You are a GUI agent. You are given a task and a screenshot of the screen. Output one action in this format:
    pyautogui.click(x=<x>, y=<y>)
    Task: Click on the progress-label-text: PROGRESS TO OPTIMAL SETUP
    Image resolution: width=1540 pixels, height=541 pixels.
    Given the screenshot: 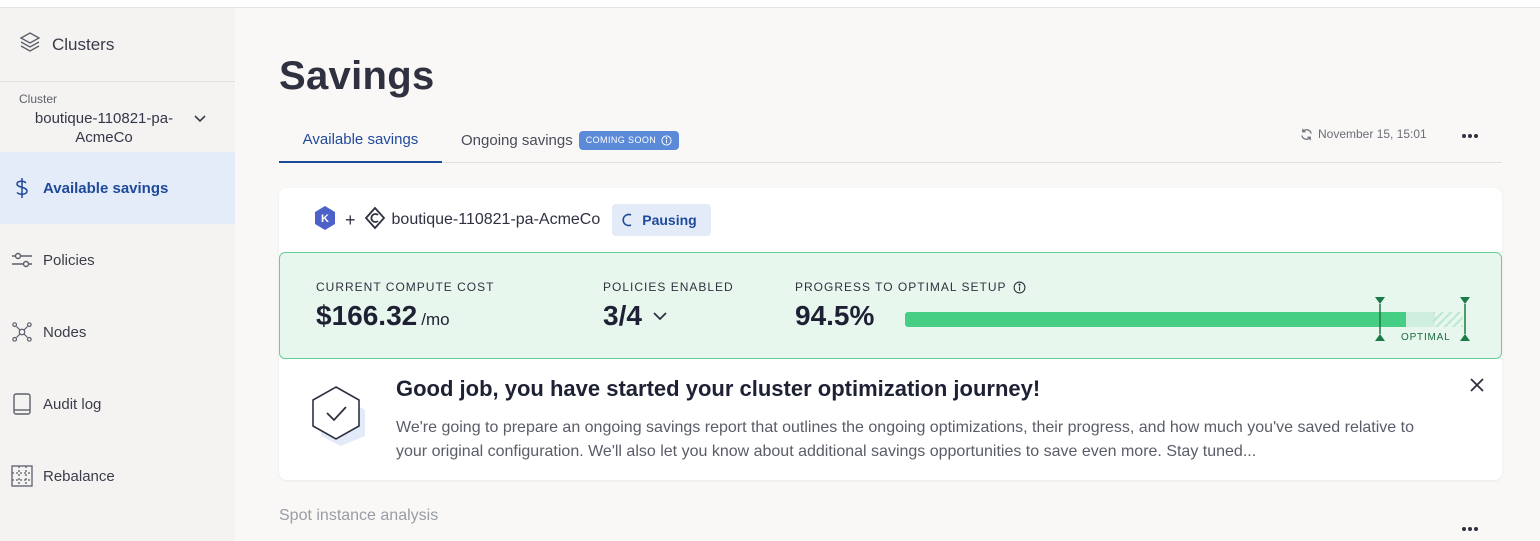 What is the action you would take?
    pyautogui.click(x=901, y=287)
    